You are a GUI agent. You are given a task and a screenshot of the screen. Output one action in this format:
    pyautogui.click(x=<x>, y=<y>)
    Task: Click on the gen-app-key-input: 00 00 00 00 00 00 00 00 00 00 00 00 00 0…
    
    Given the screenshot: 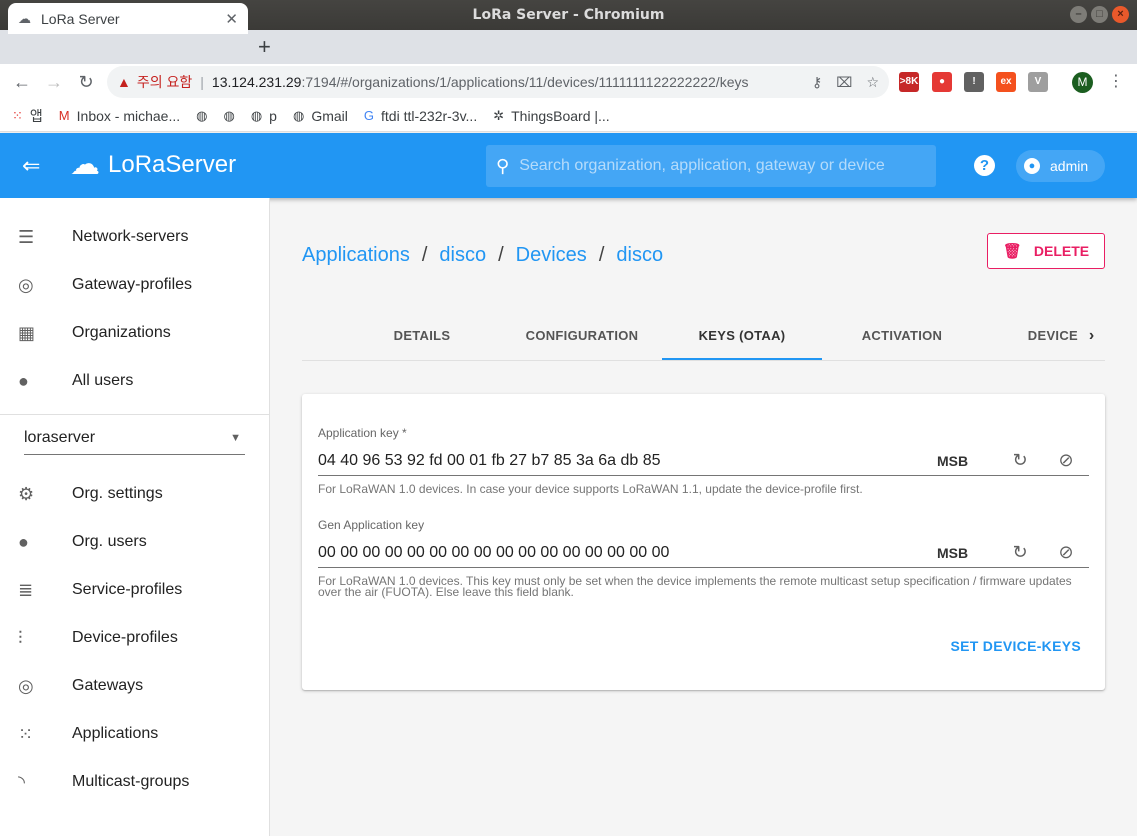 What is the action you would take?
    pyautogui.click(x=627, y=553)
    